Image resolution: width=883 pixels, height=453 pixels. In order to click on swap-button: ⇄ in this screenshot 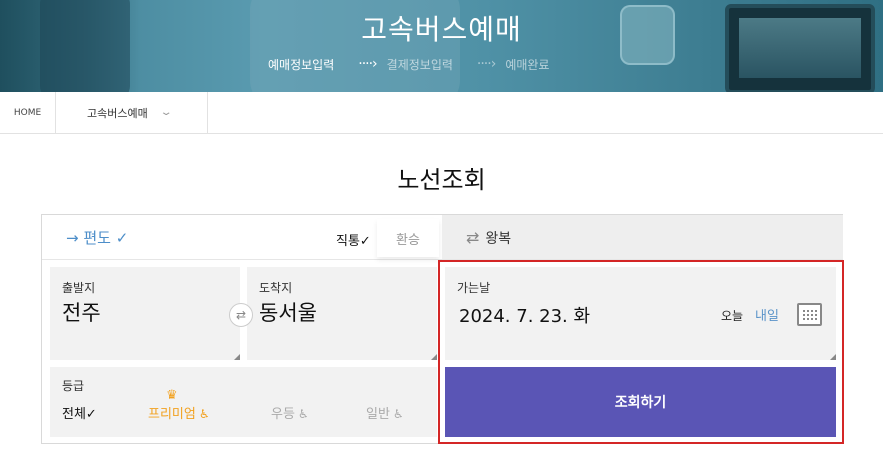, I will do `click(241, 315)`.